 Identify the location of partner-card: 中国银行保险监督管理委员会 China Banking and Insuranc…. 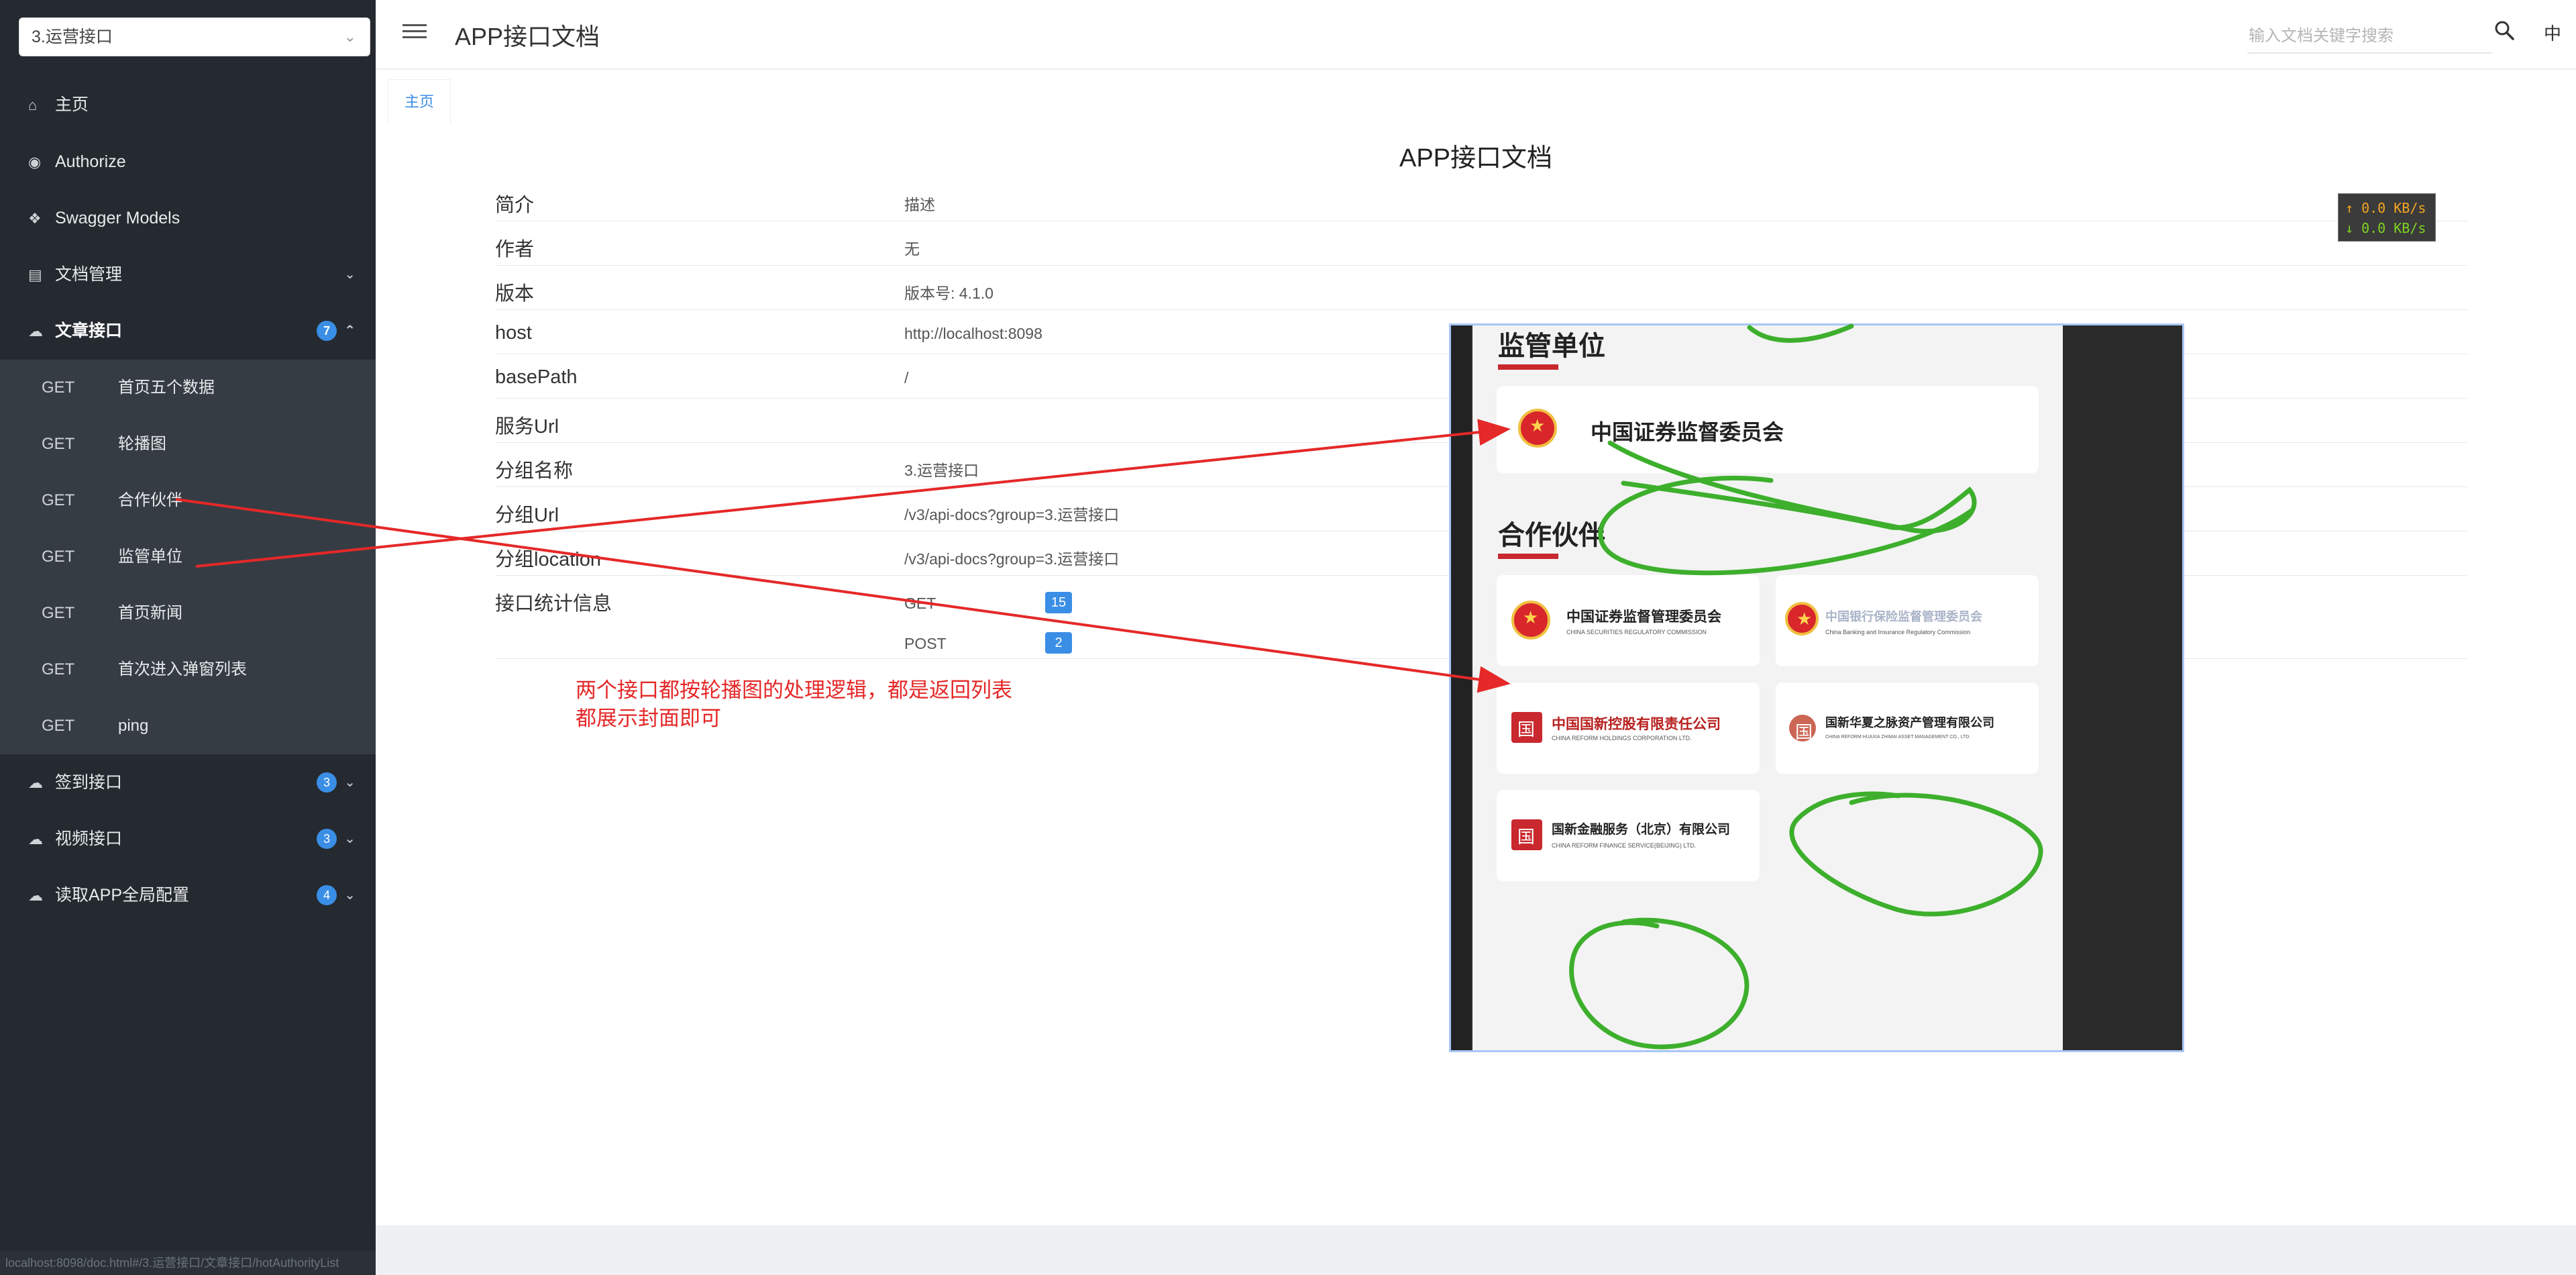
(1907, 620).